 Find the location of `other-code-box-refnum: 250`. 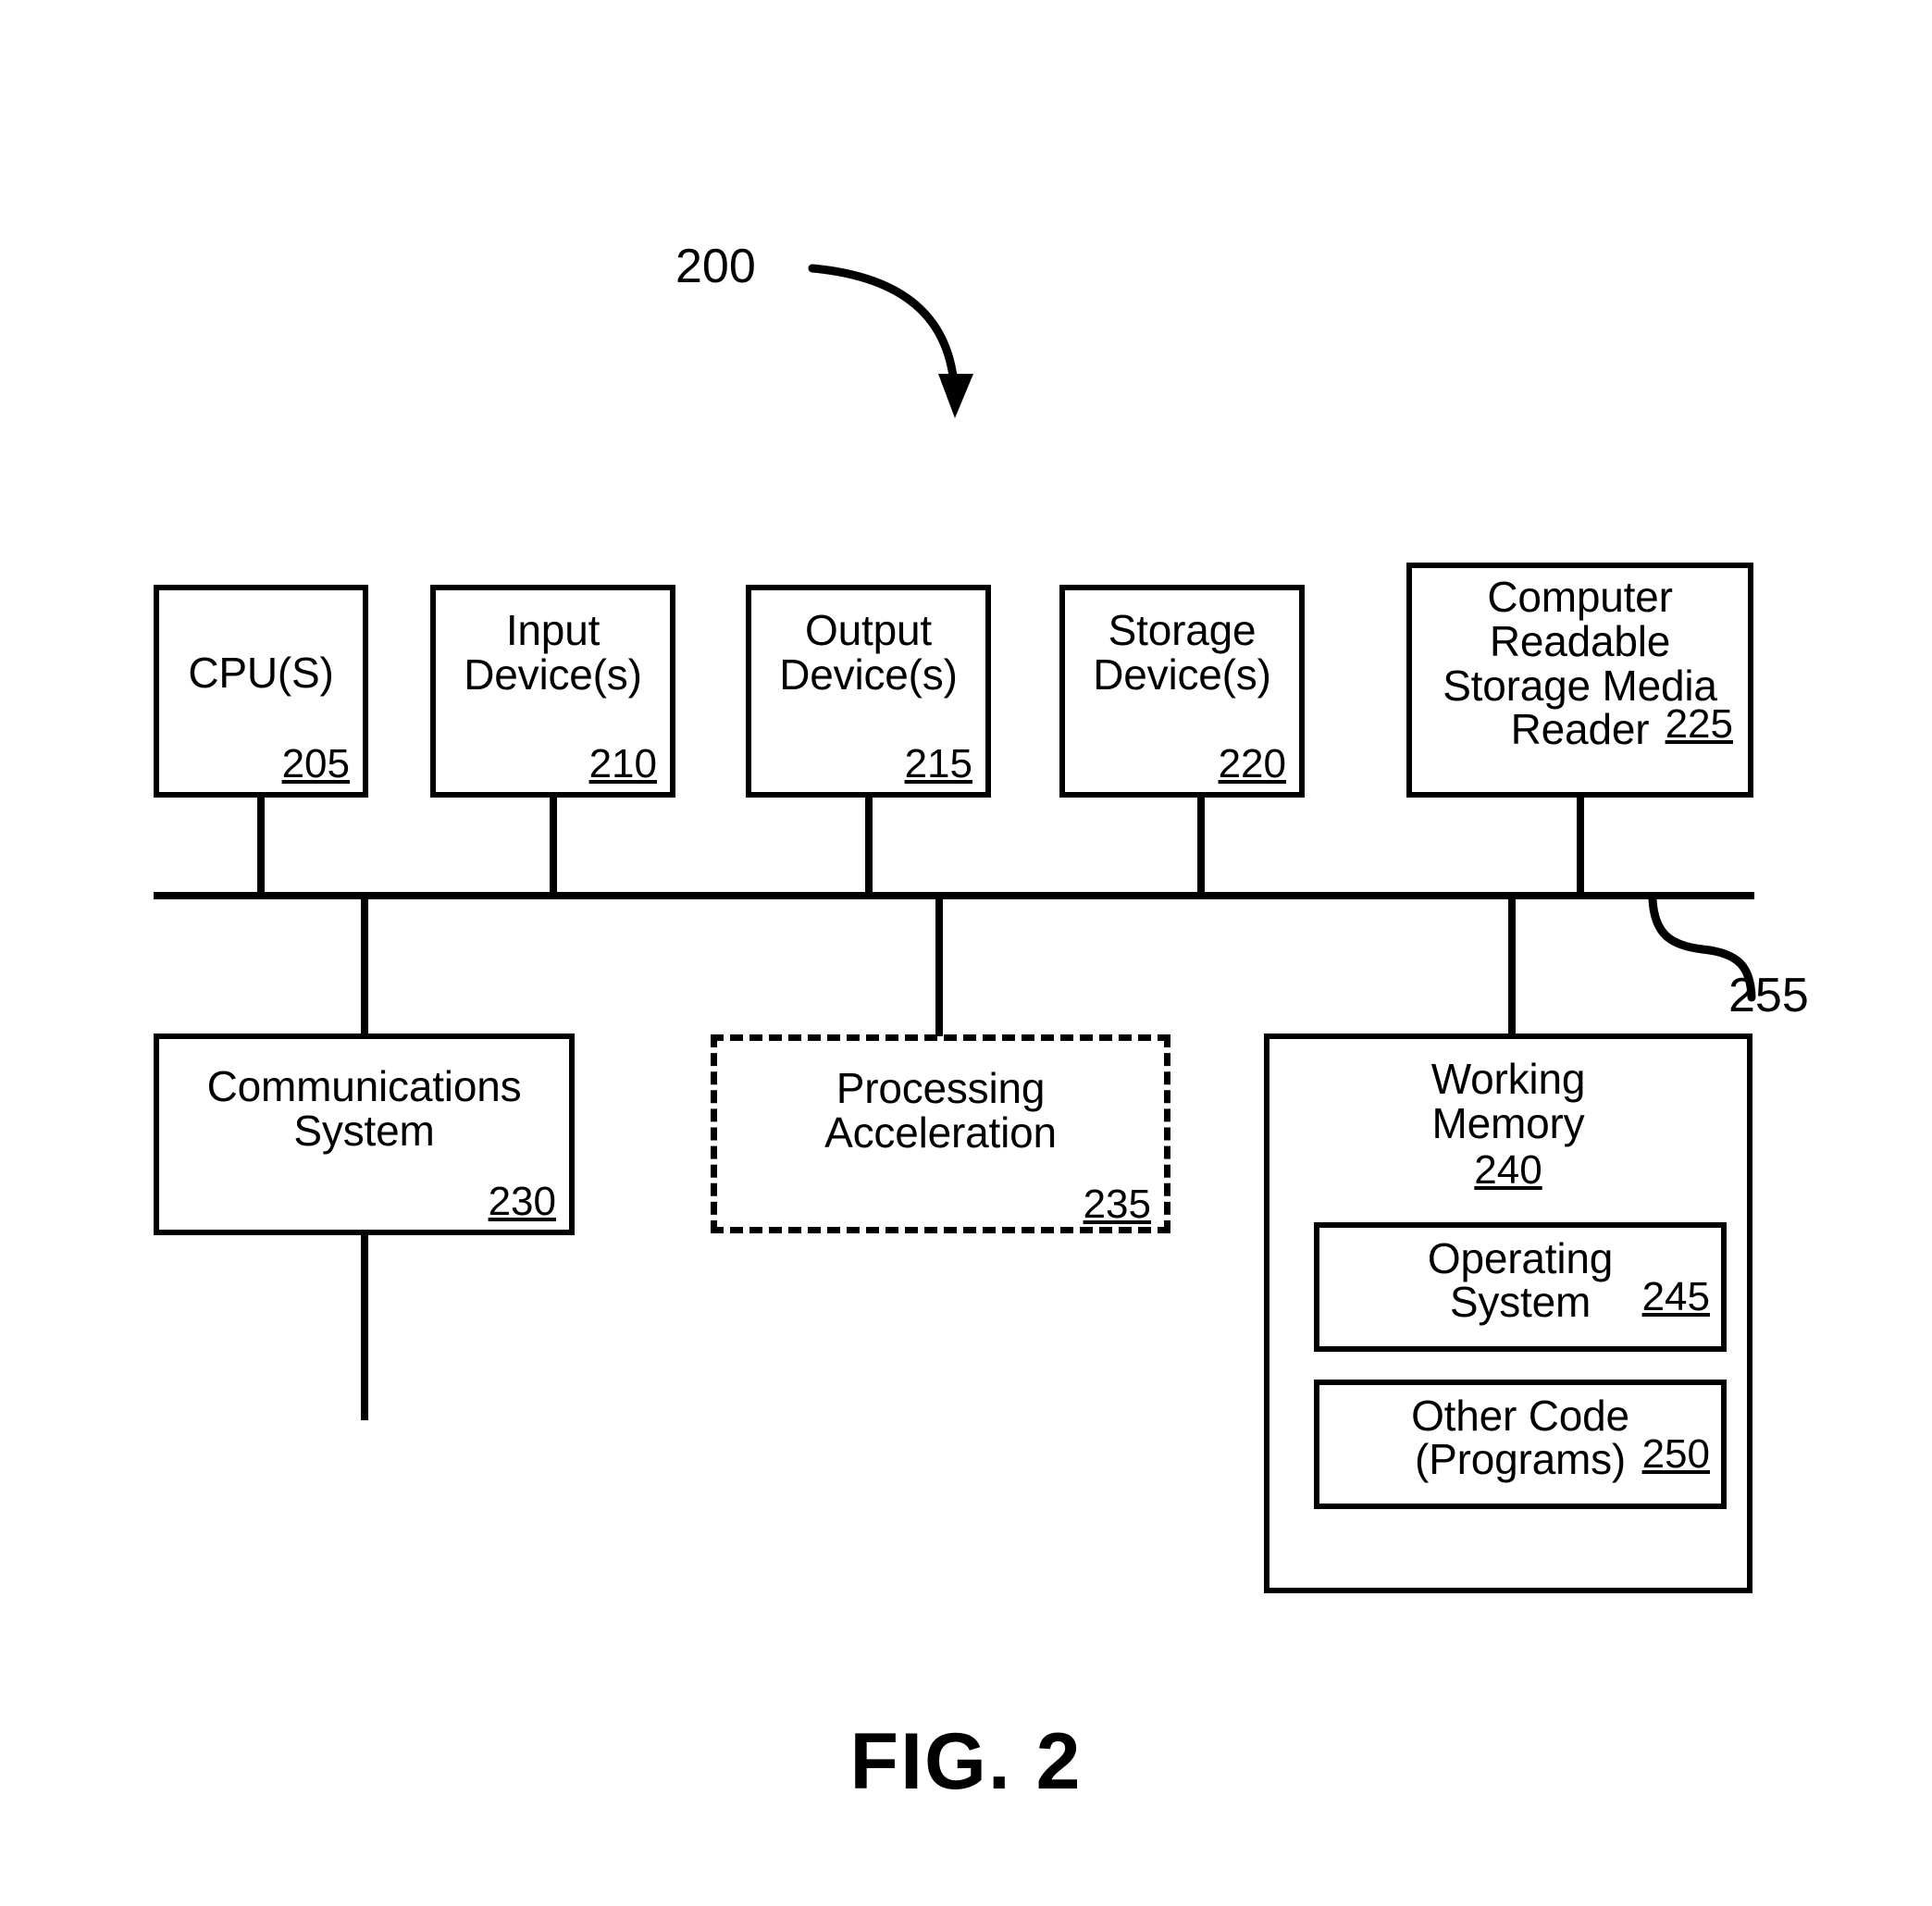

other-code-box-refnum: 250 is located at coordinates (1675, 1454).